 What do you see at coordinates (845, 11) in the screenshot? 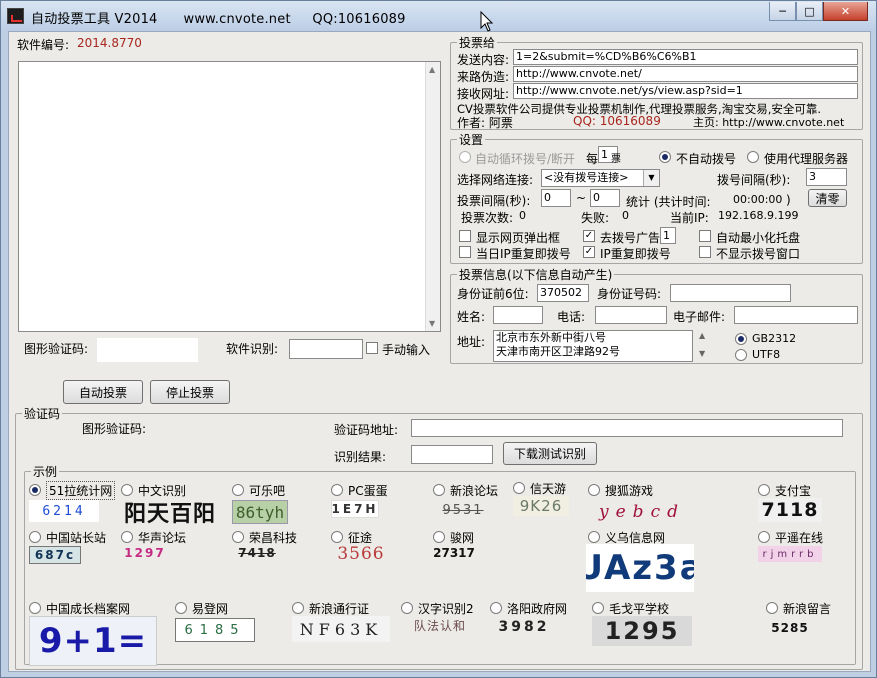
I see `close-button: ✕` at bounding box center [845, 11].